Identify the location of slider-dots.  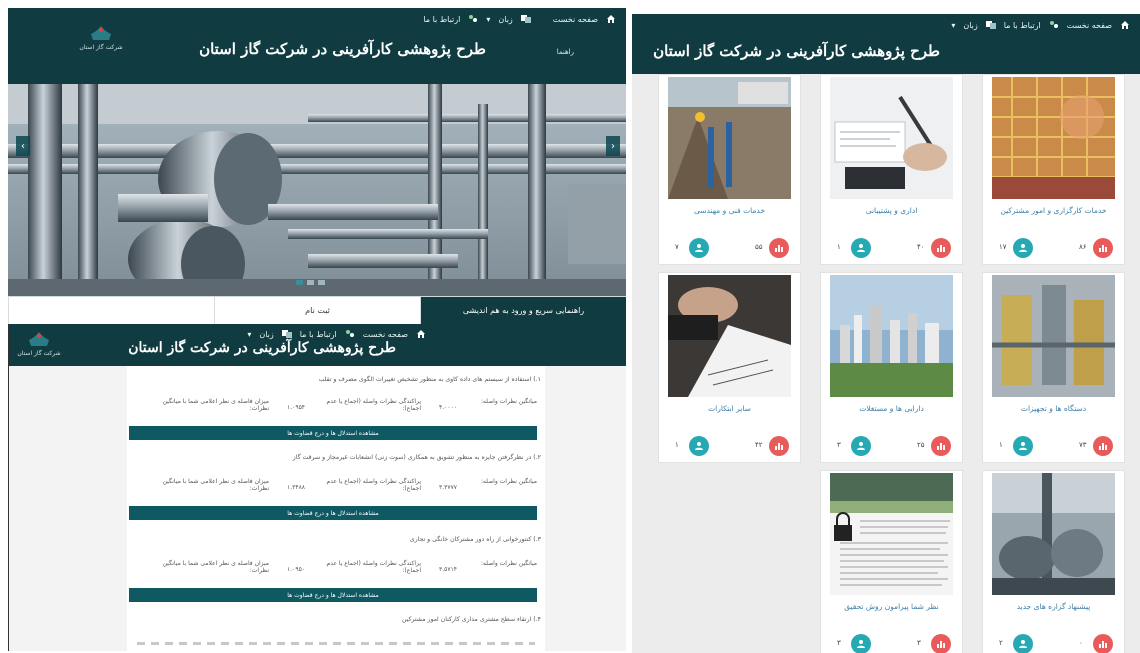
(310, 282).